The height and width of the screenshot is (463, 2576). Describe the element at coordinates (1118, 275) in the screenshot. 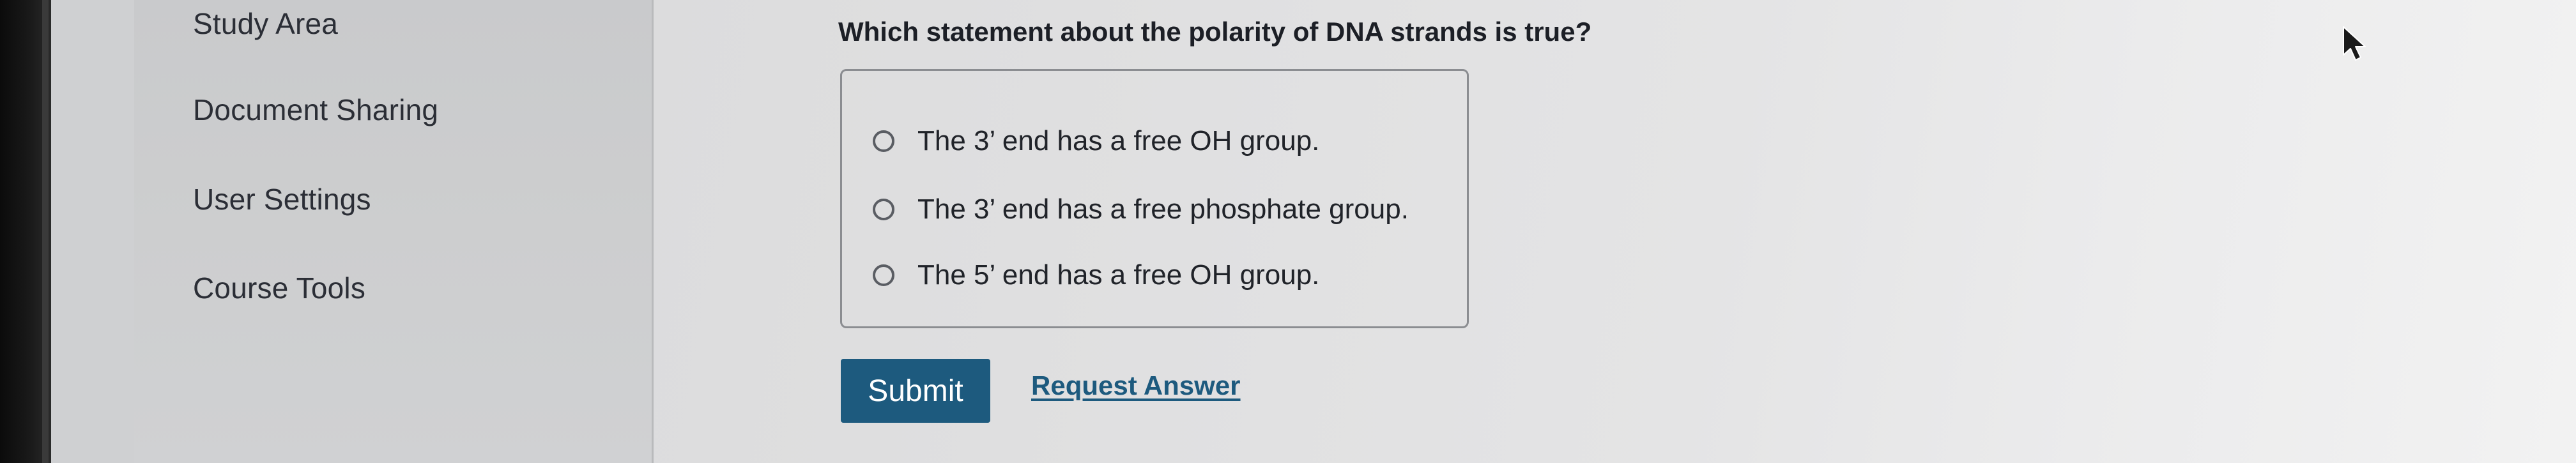

I see `answer-option-label: The 5’ end has a free OH group.` at that location.